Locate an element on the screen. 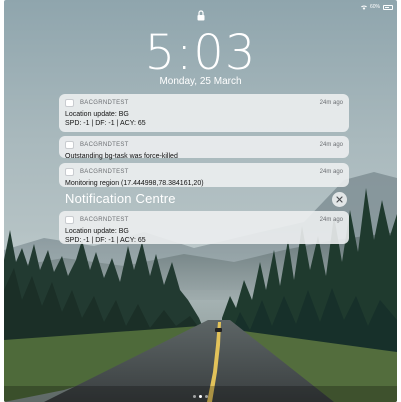  notification-body: Outstanding bg-task was force-killed is located at coordinates (204, 156).